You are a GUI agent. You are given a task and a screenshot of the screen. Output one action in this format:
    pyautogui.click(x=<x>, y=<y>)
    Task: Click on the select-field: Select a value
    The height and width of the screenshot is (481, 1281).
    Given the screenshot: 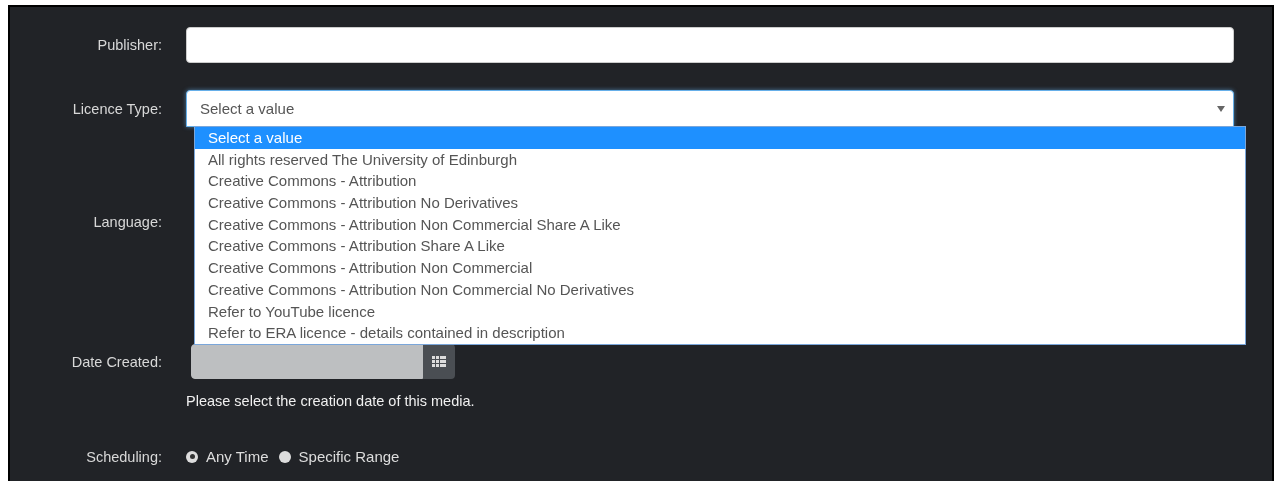 What is the action you would take?
    pyautogui.click(x=710, y=108)
    